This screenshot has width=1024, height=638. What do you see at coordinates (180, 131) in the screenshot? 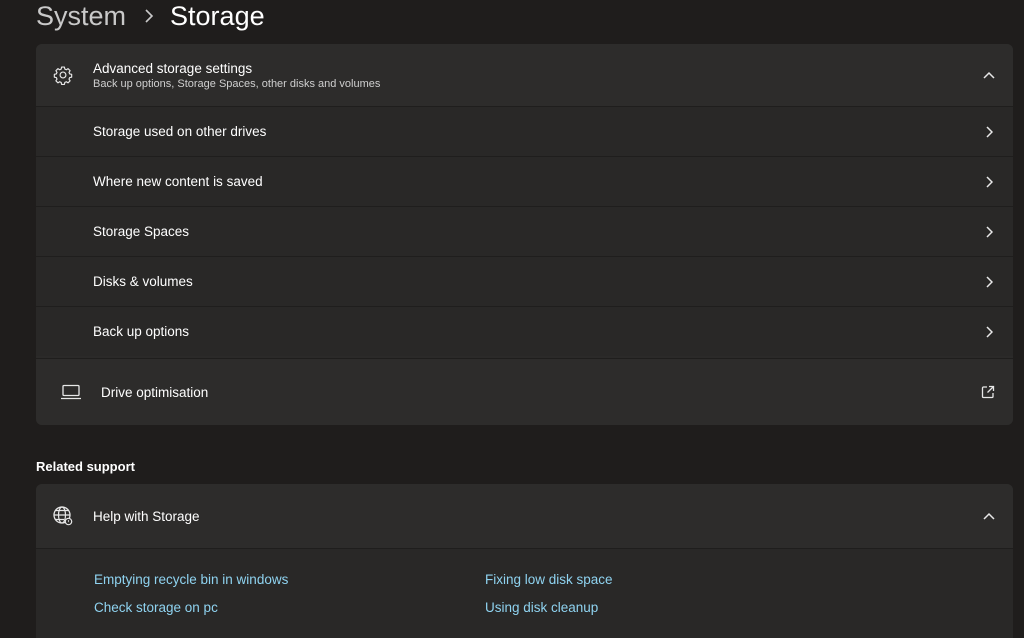
I see `item-label: Storage used on other drives` at bounding box center [180, 131].